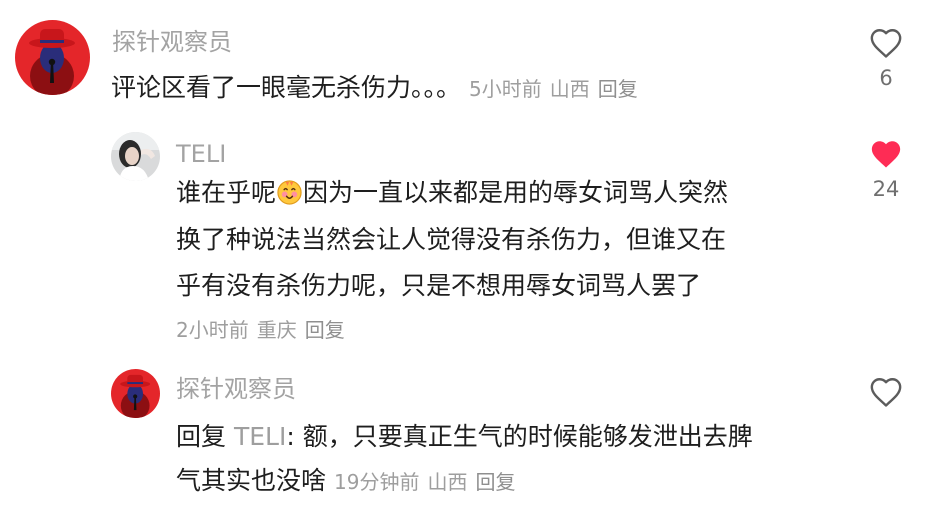  What do you see at coordinates (286, 87) in the screenshot?
I see `comment-body: 评论区看了一眼毫无杀伤力。。。` at bounding box center [286, 87].